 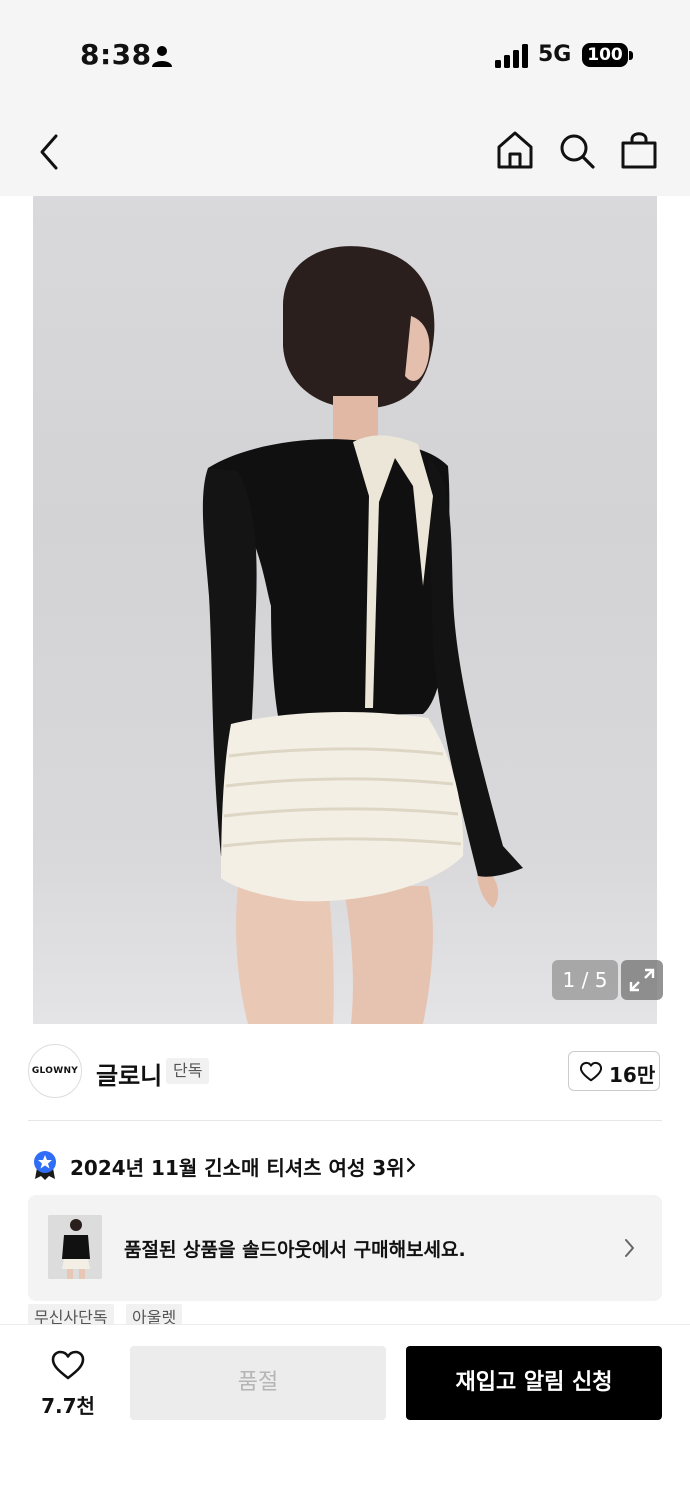 I want to click on ranking-badge-icon, so click(x=45, y=1165).